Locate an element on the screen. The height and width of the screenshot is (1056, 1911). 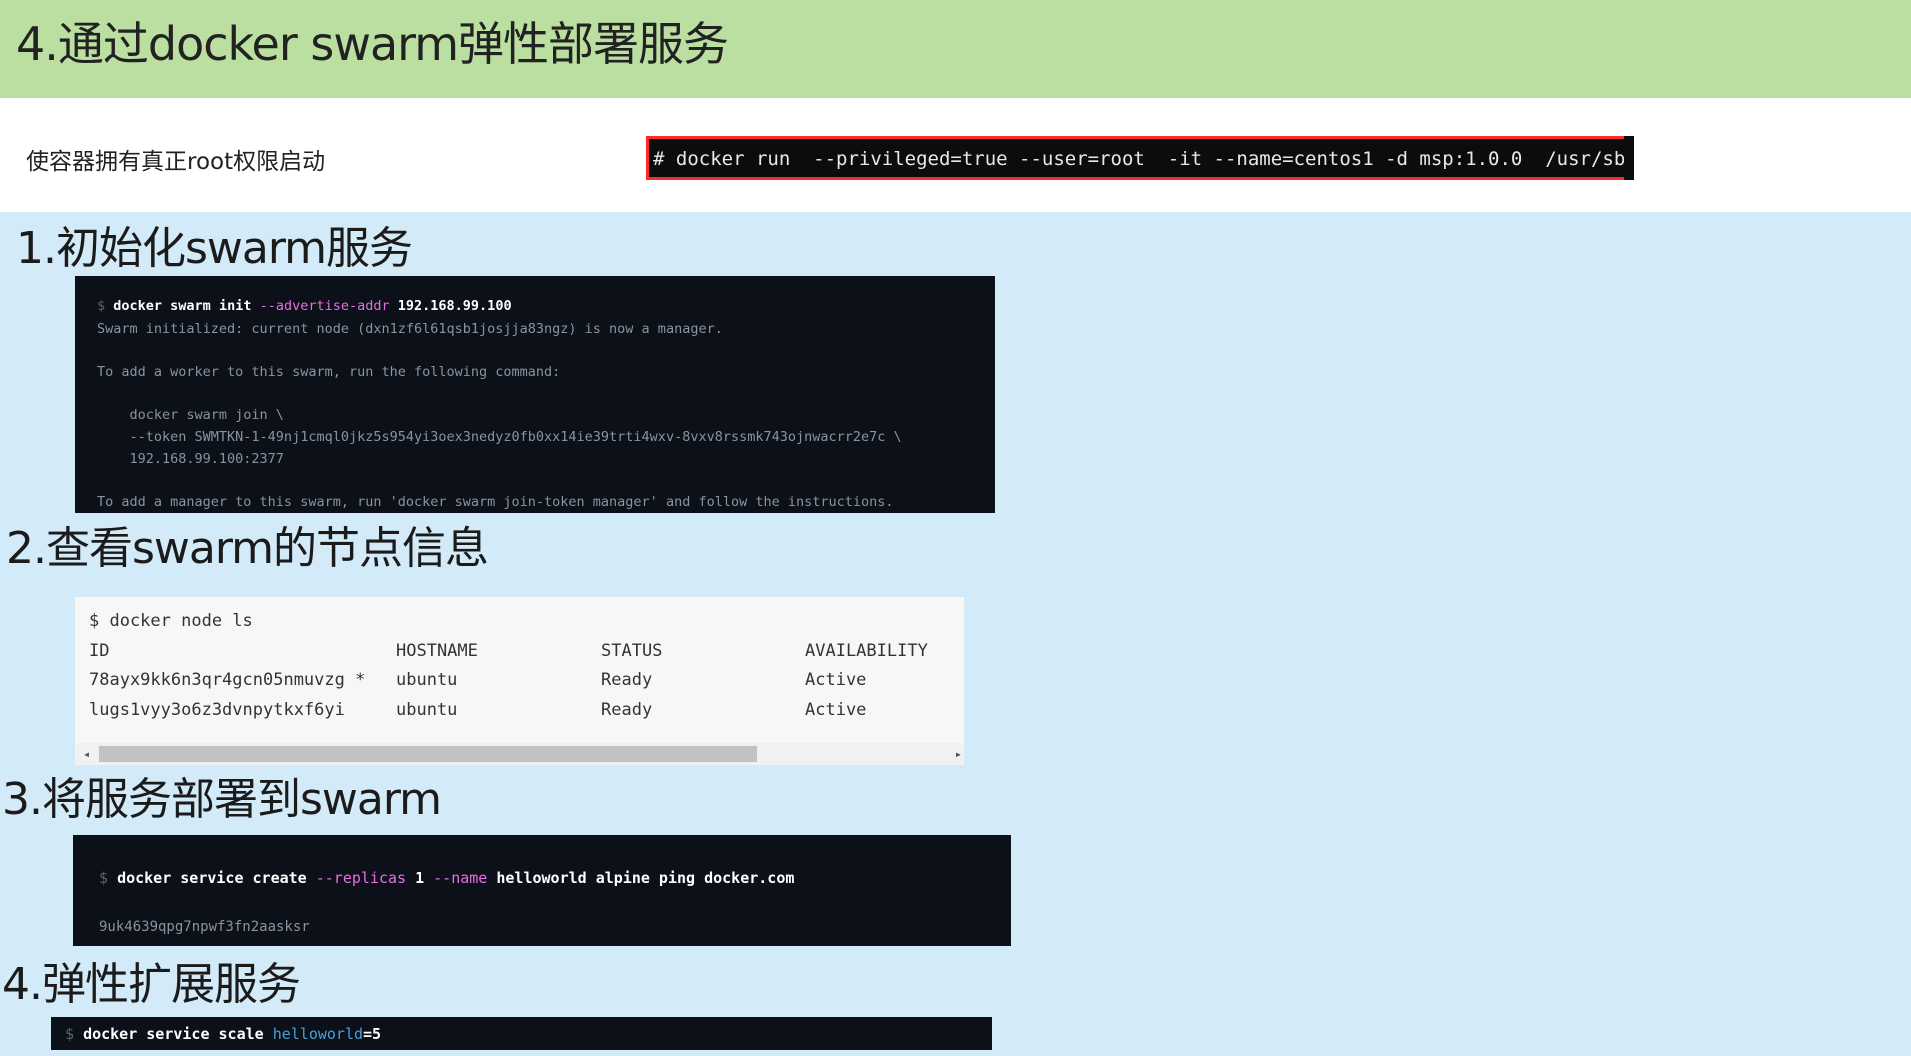
address-text: 192.168.99.100 is located at coordinates (454, 306).